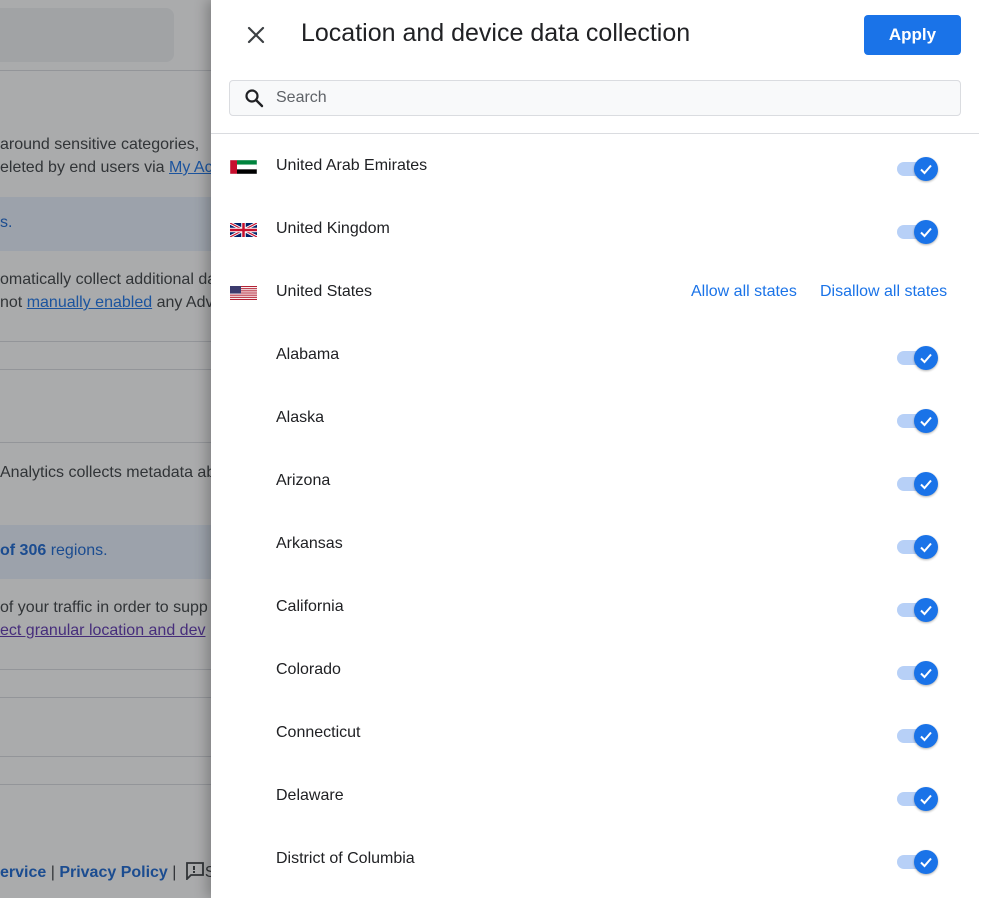  Describe the element at coordinates (595, 133) in the screenshot. I see `header-divider` at that location.